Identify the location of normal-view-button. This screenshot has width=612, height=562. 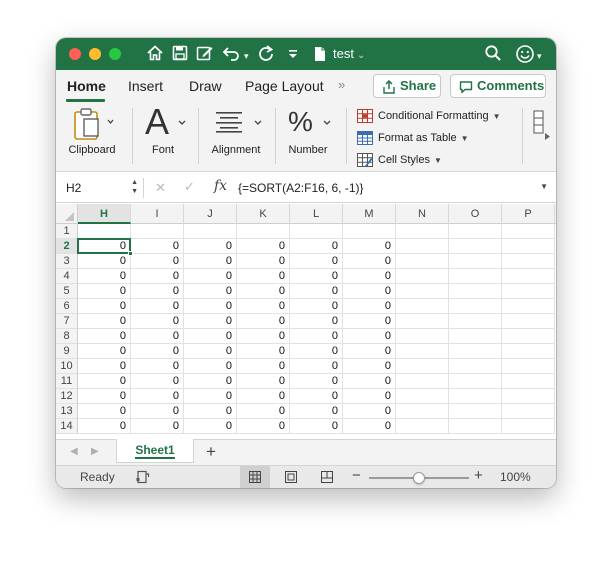
(255, 477).